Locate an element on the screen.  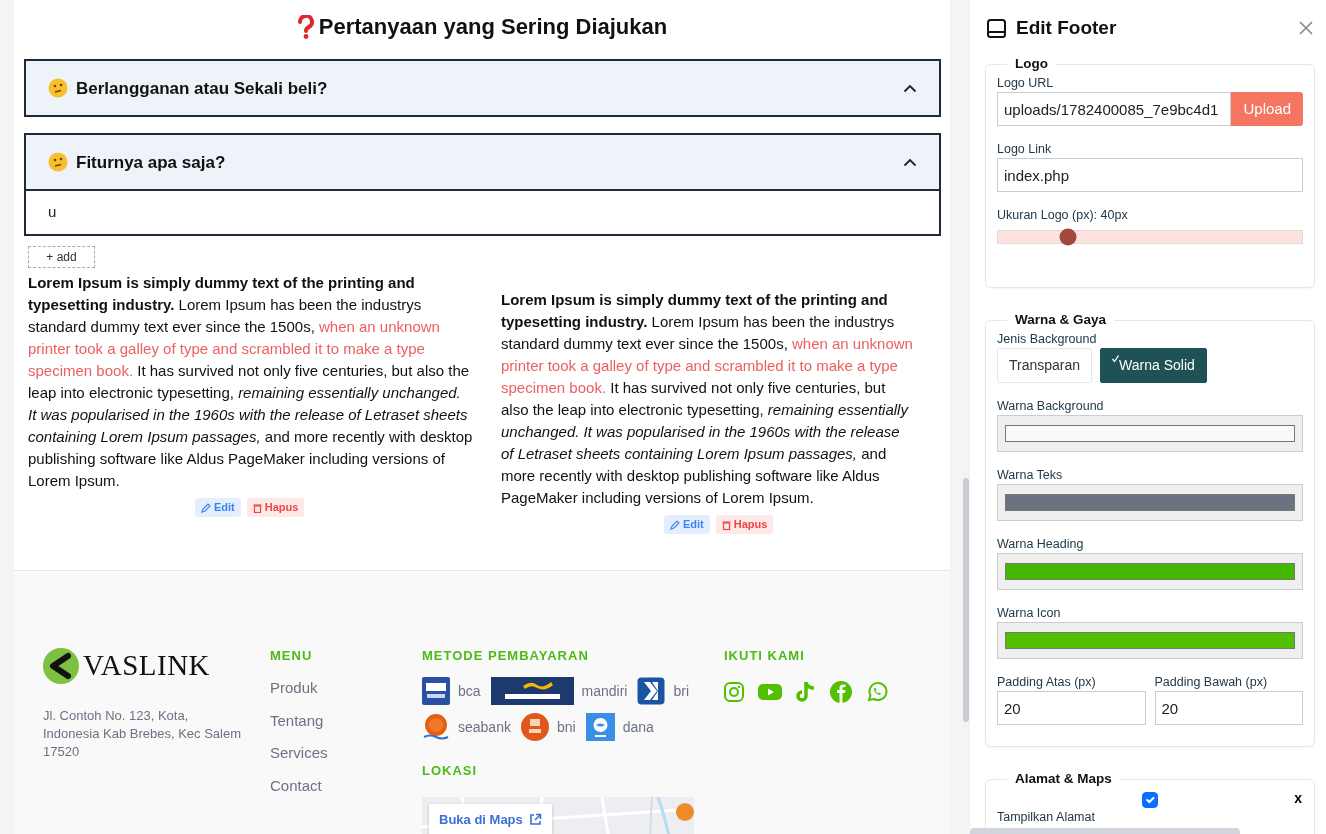
facebook-icon is located at coordinates (841, 692).